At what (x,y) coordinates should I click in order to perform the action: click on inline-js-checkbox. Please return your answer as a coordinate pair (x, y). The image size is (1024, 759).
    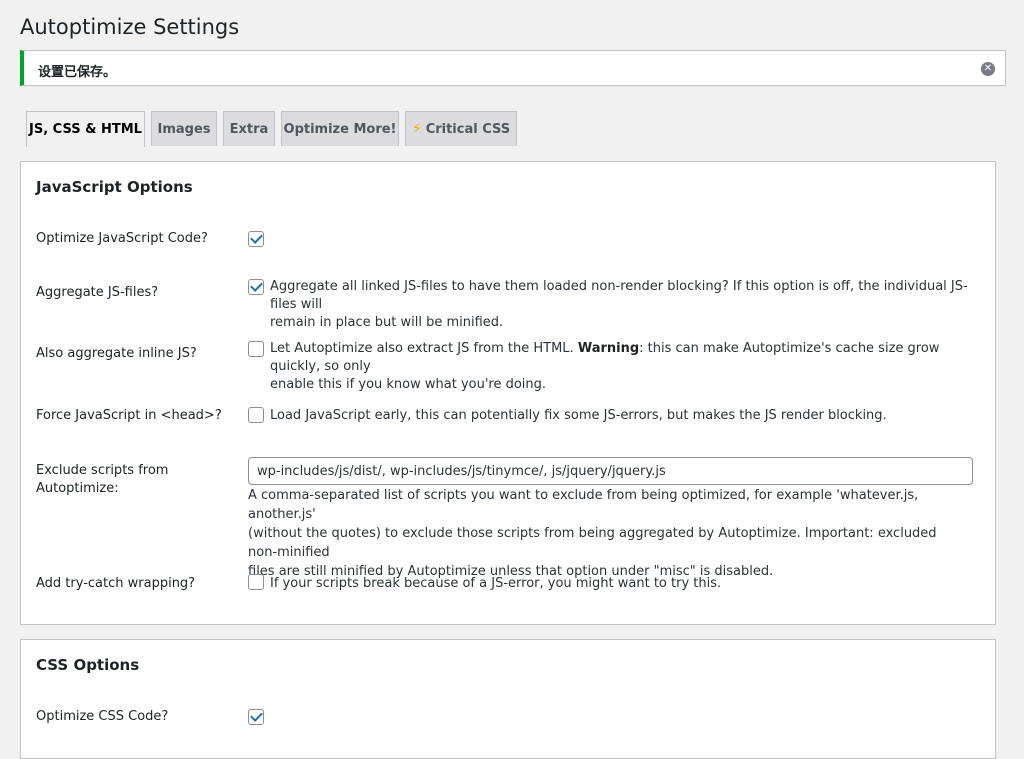
    Looking at the image, I should click on (256, 349).